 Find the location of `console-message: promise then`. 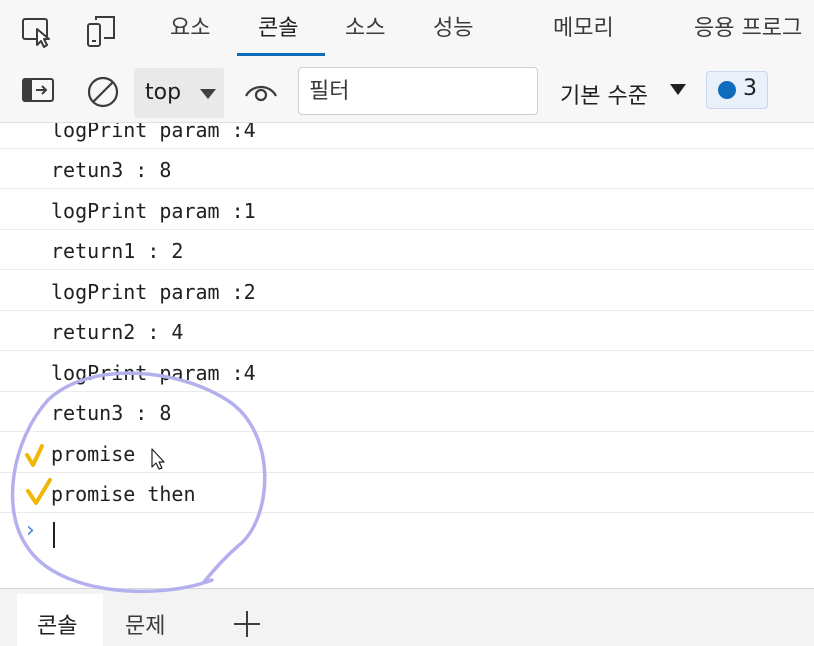

console-message: promise then is located at coordinates (123, 494).